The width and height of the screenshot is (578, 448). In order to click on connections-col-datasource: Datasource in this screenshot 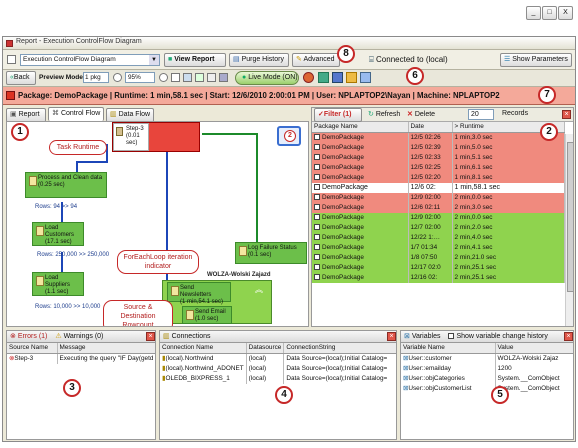, I will do `click(265, 348)`.